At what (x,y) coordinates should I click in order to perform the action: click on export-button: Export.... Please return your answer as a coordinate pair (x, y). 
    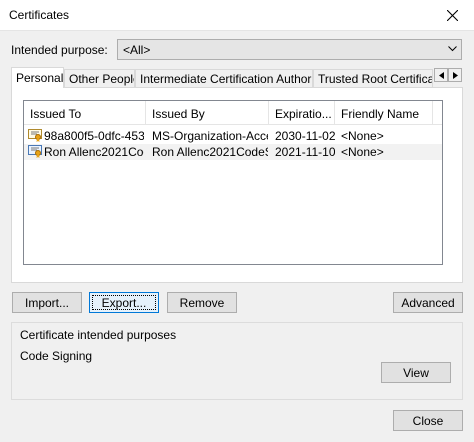
    Looking at the image, I should click on (124, 302).